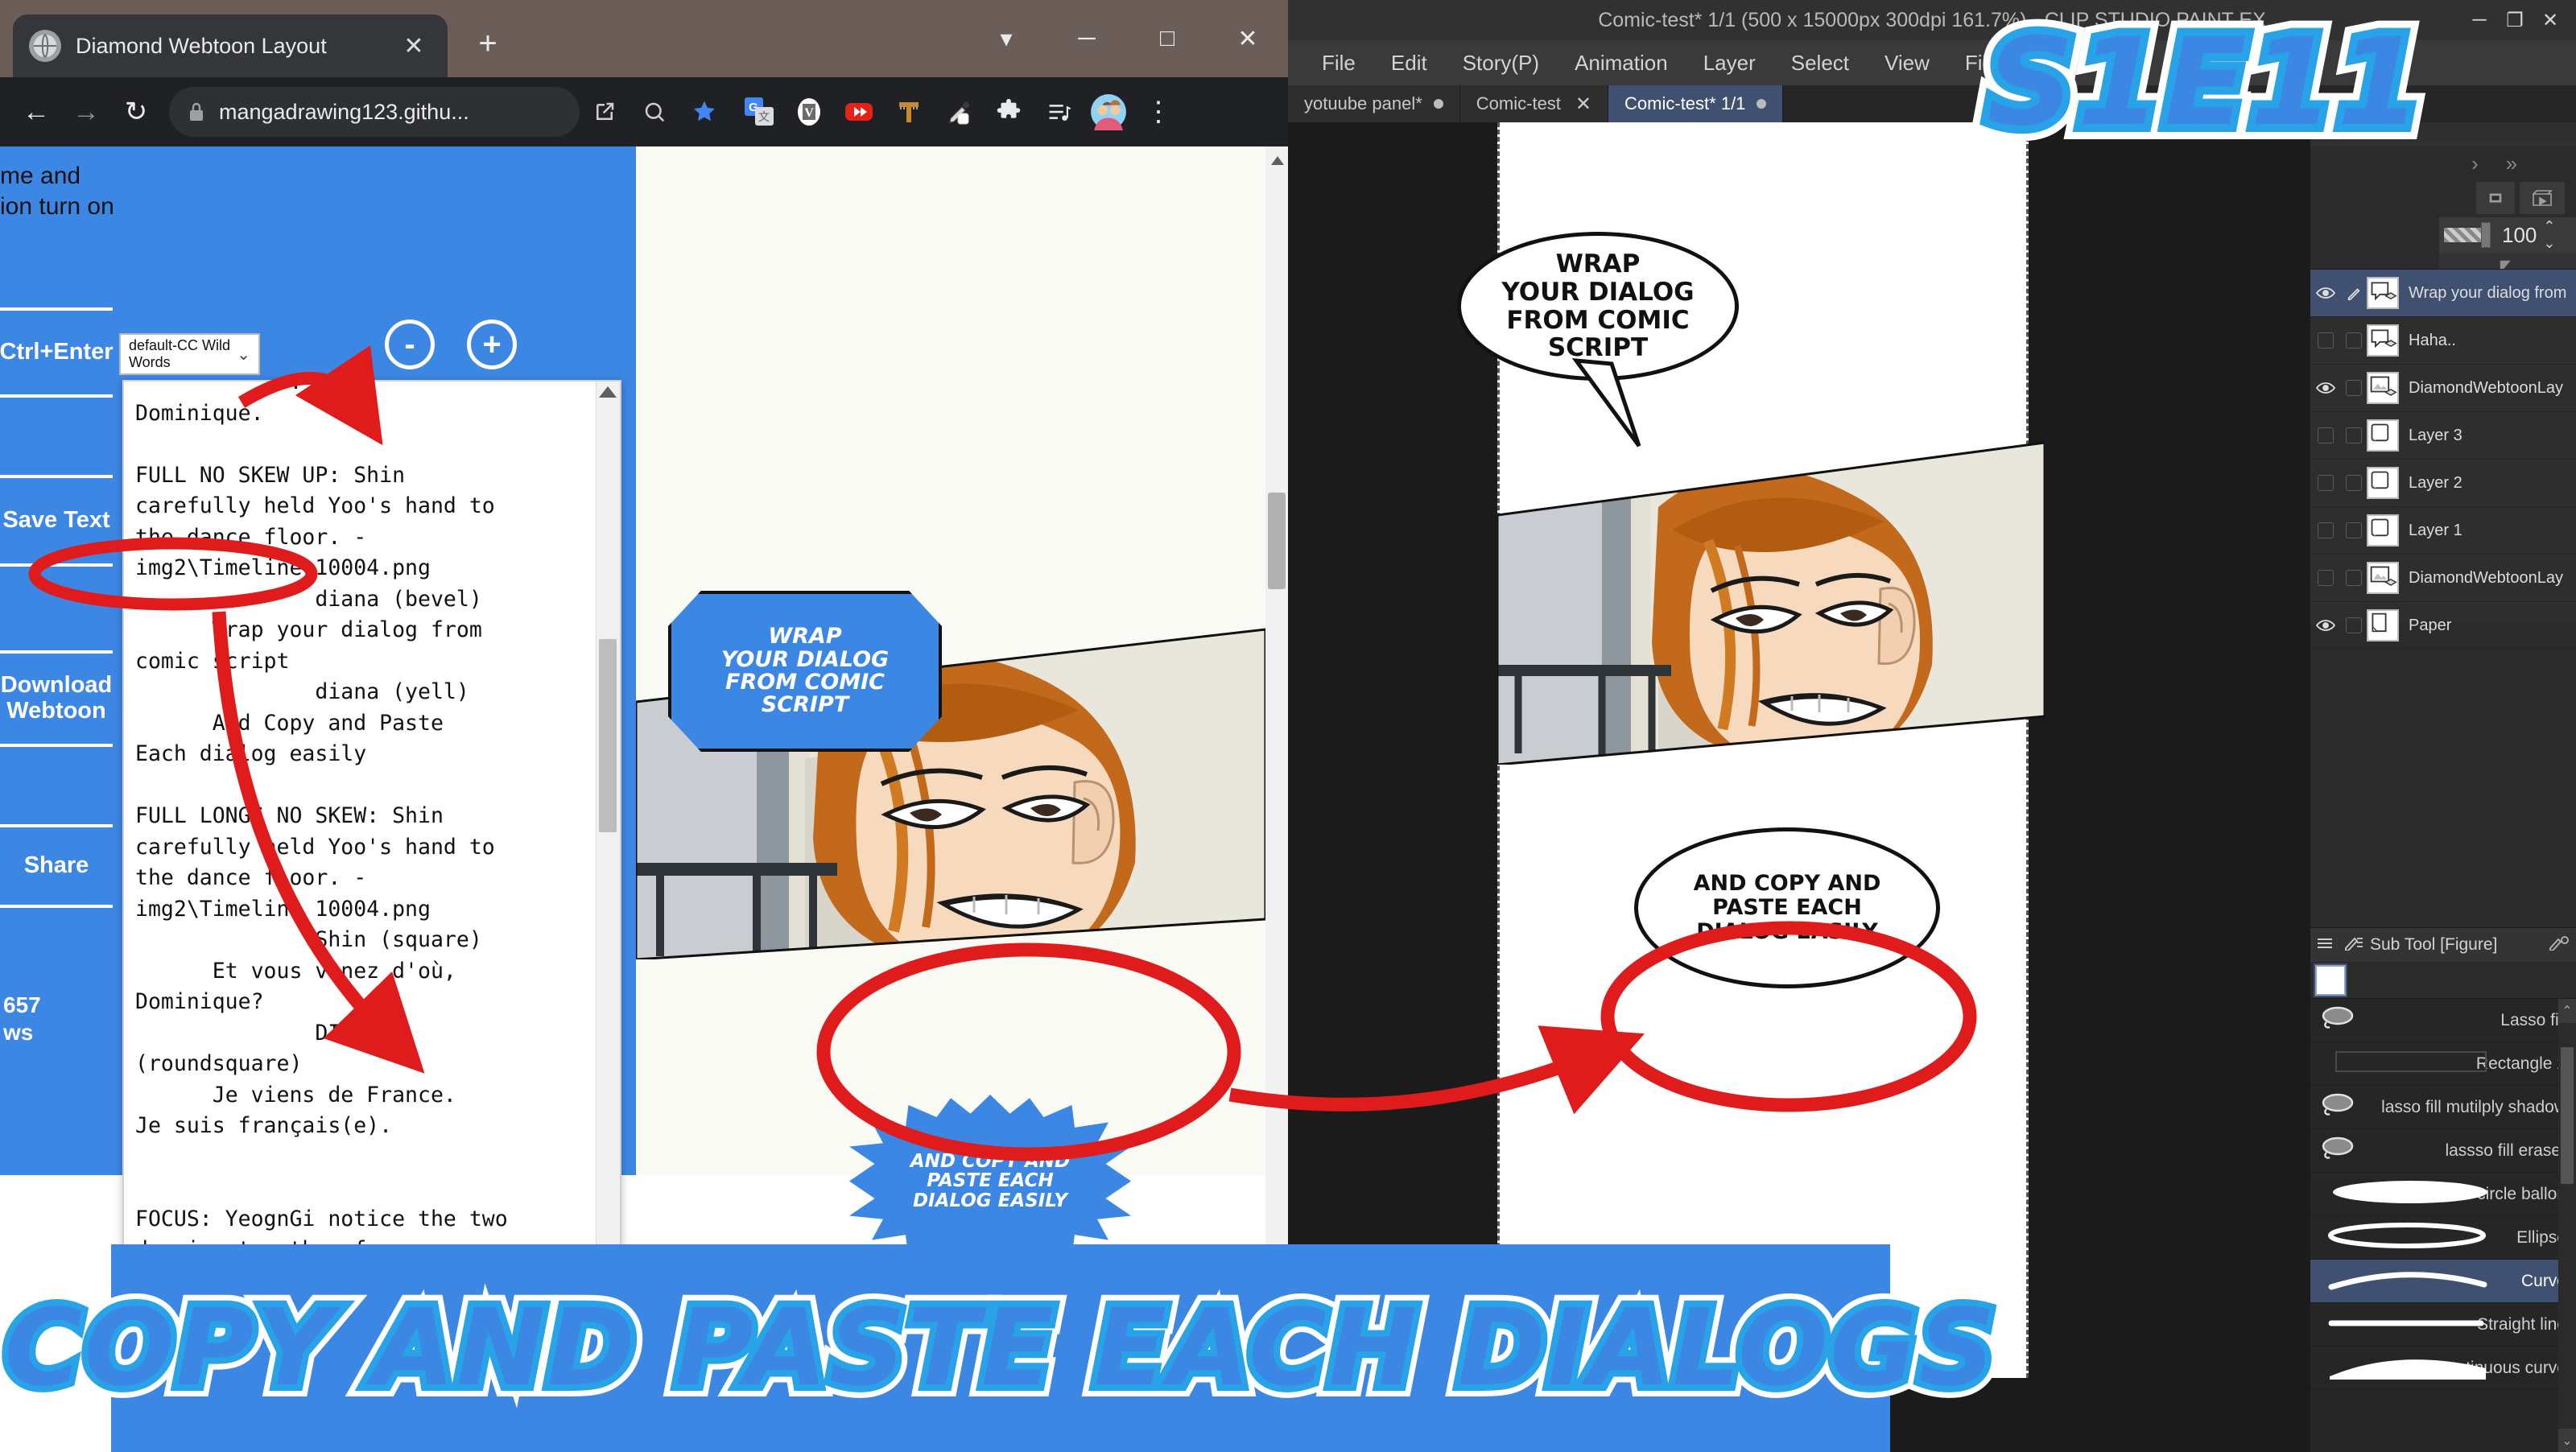 The height and width of the screenshot is (1452, 2576). Describe the element at coordinates (1820, 63) in the screenshot. I see `csp-menu-select: Select` at that location.